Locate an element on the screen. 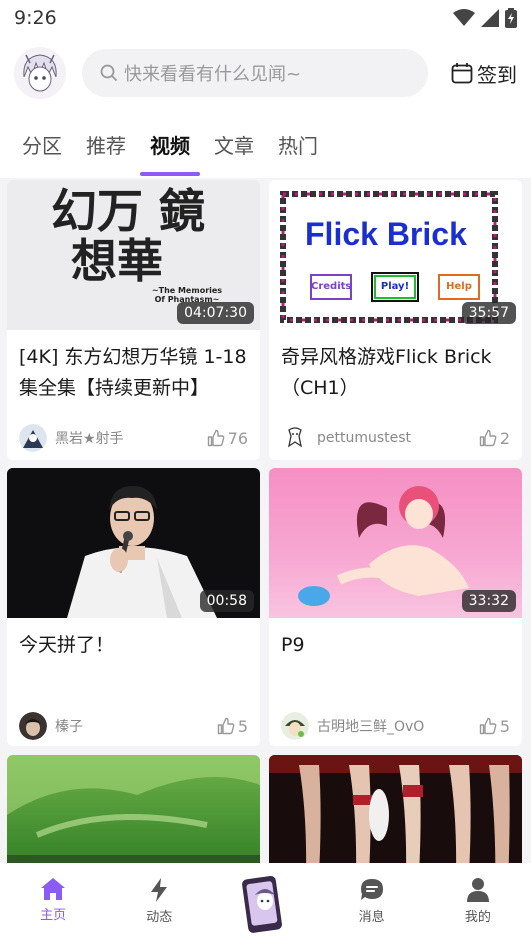 The height and width of the screenshot is (945, 531). phone-character-icon is located at coordinates (265, 904).